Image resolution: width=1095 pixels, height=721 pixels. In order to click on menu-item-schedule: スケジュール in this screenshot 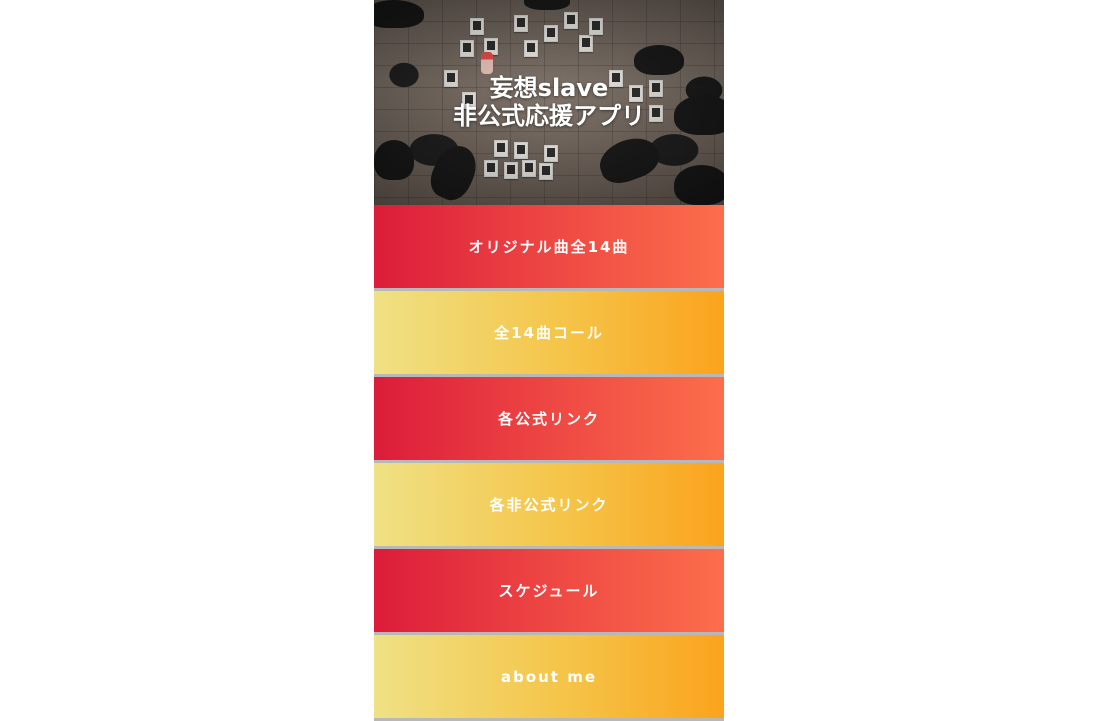, I will do `click(549, 592)`.